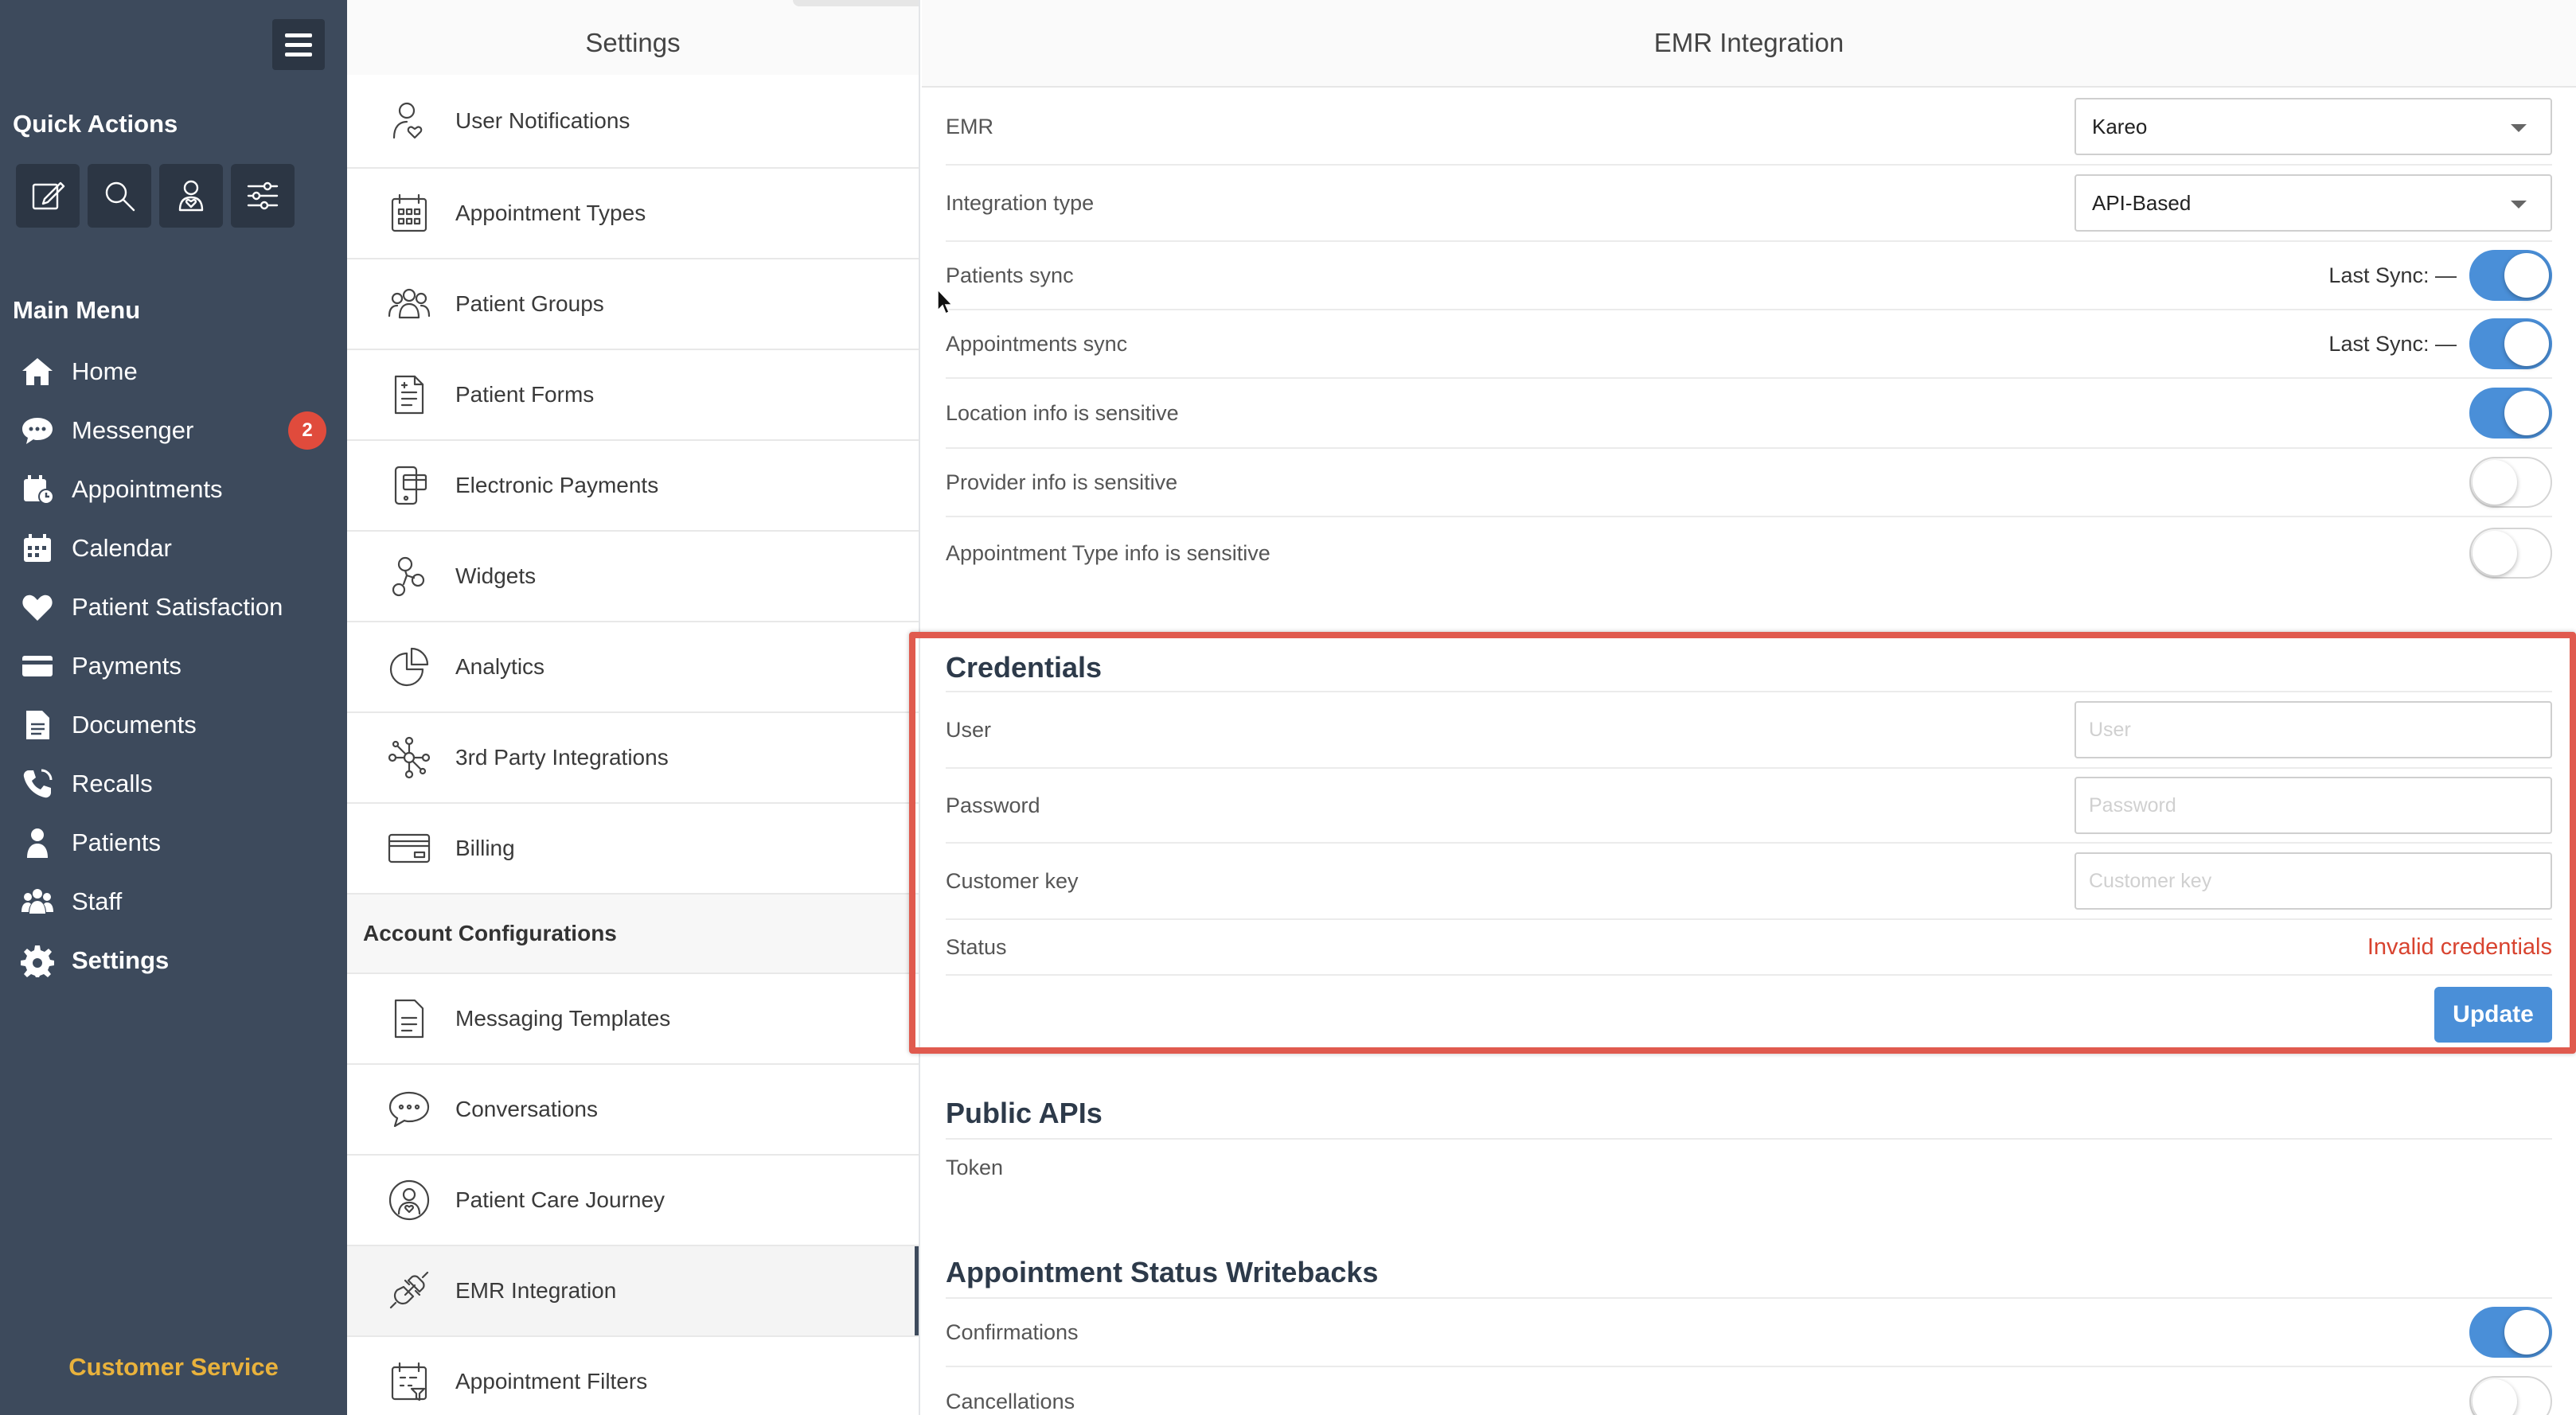 The image size is (2576, 1415). Describe the element at coordinates (133, 430) in the screenshot. I see `menu-item-label: Messenger` at that location.